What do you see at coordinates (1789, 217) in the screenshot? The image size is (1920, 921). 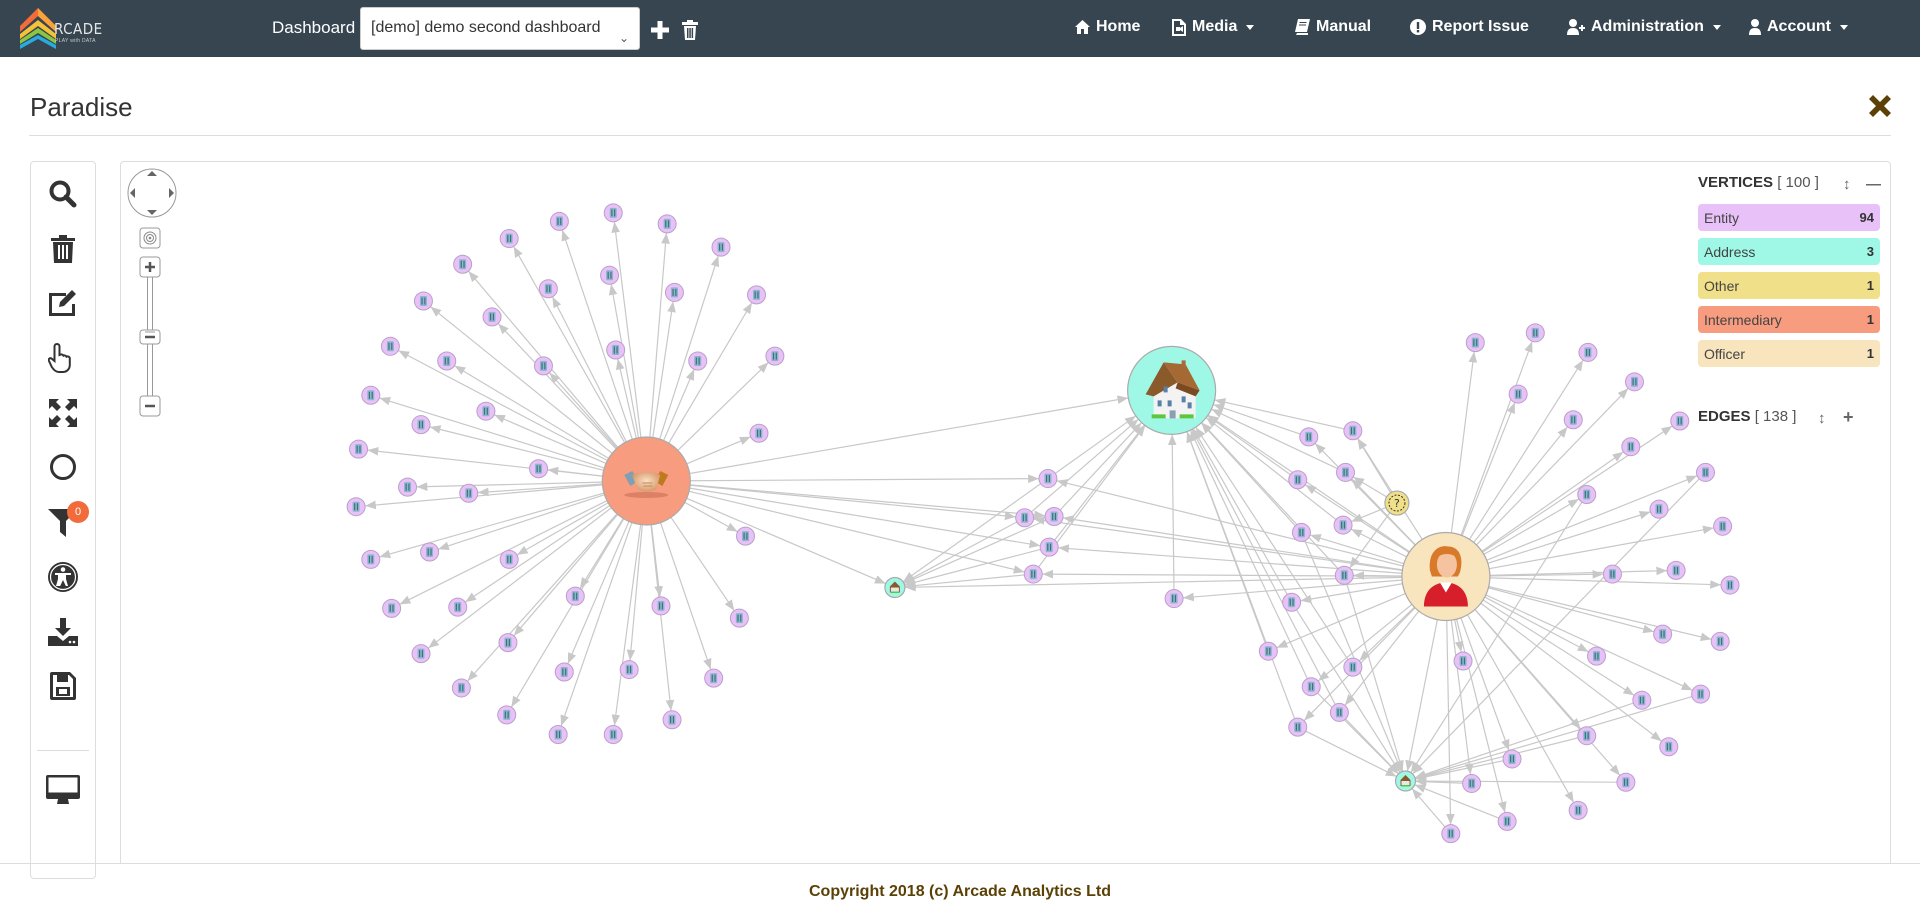 I see `legend-class-entity: Entity 94` at bounding box center [1789, 217].